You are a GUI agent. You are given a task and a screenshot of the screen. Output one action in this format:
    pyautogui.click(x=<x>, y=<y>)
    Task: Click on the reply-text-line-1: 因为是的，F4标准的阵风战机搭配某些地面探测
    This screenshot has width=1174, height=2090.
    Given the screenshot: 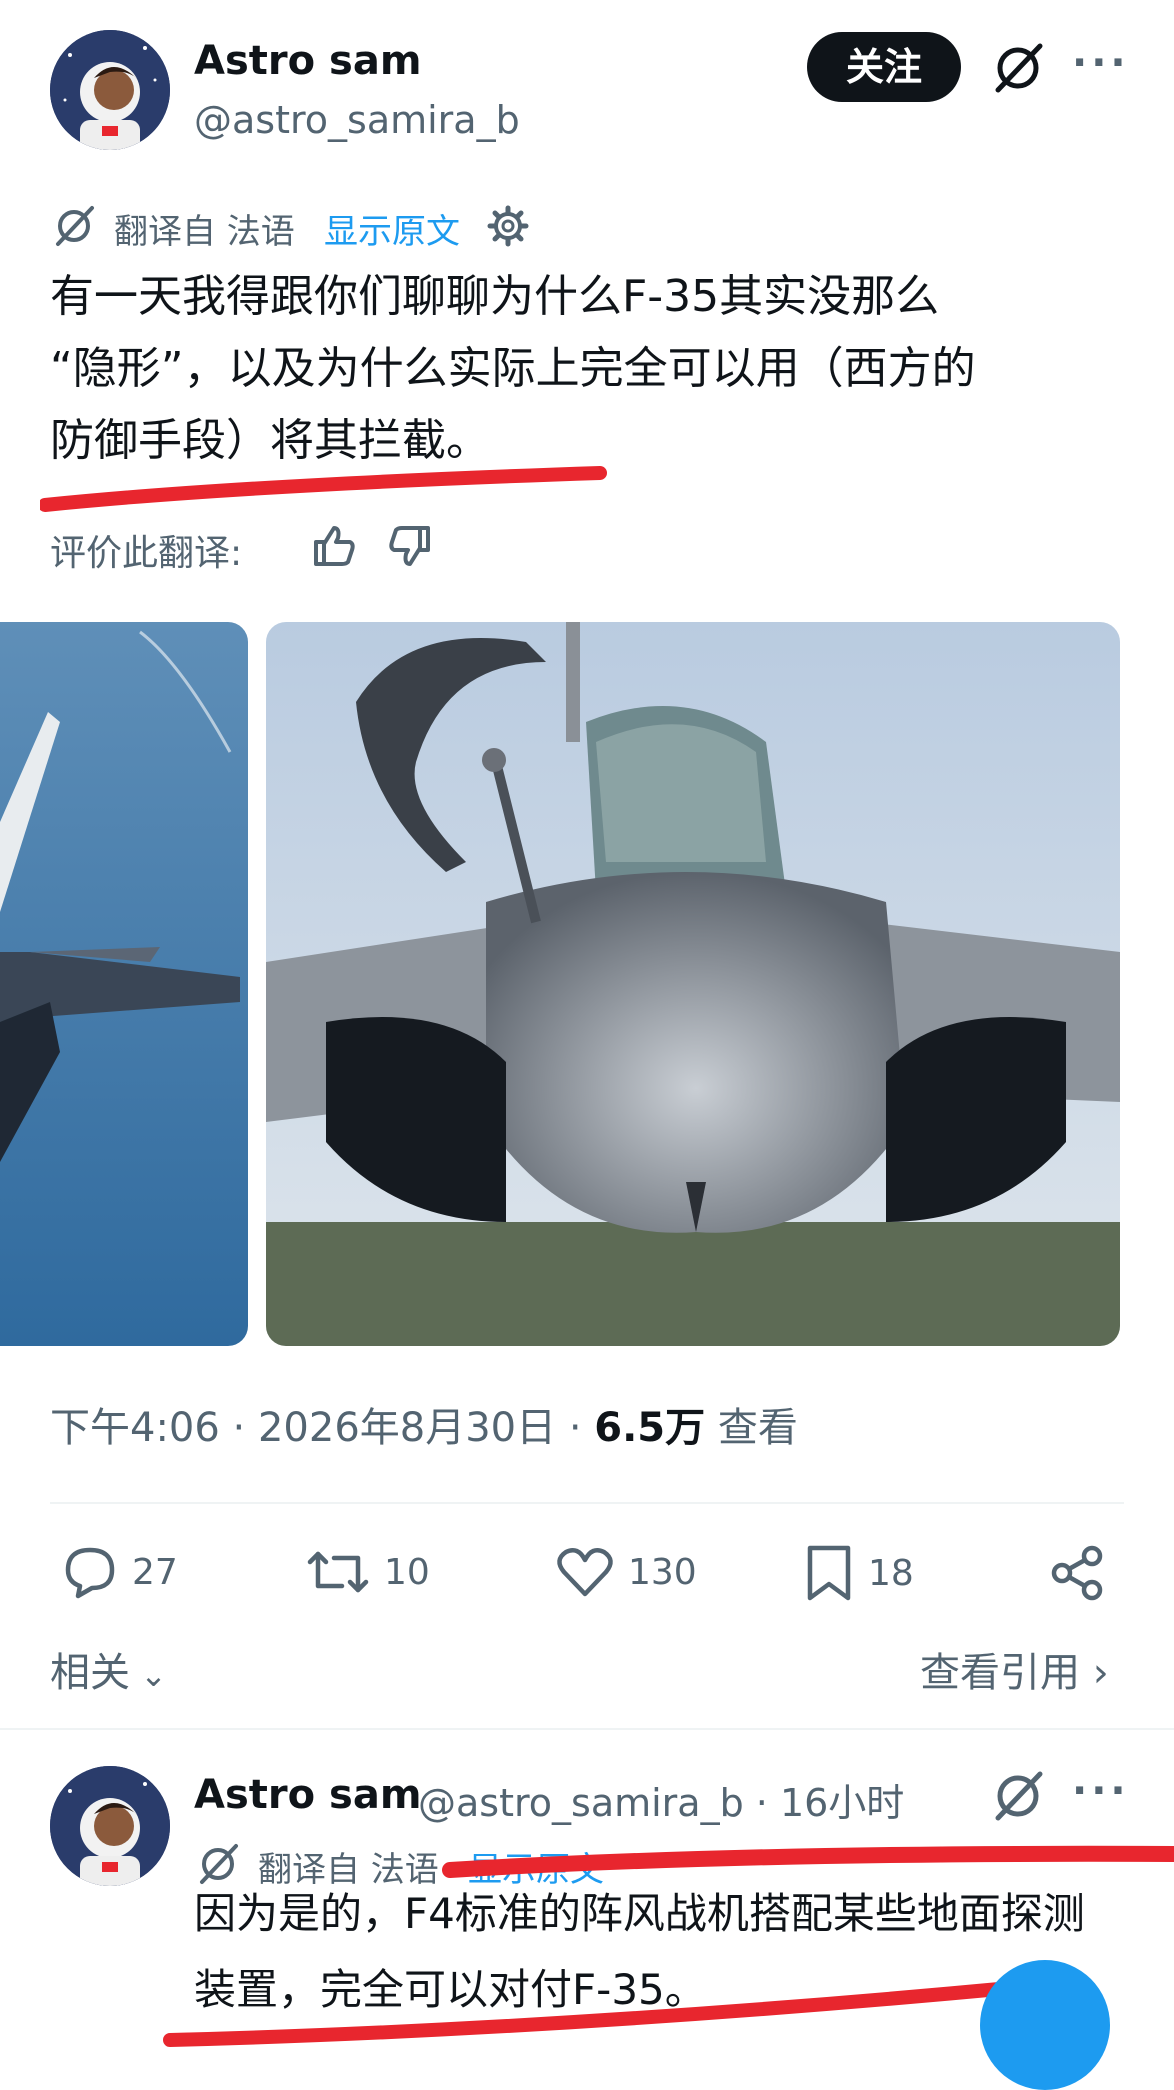 What is the action you would take?
    pyautogui.click(x=639, y=1913)
    